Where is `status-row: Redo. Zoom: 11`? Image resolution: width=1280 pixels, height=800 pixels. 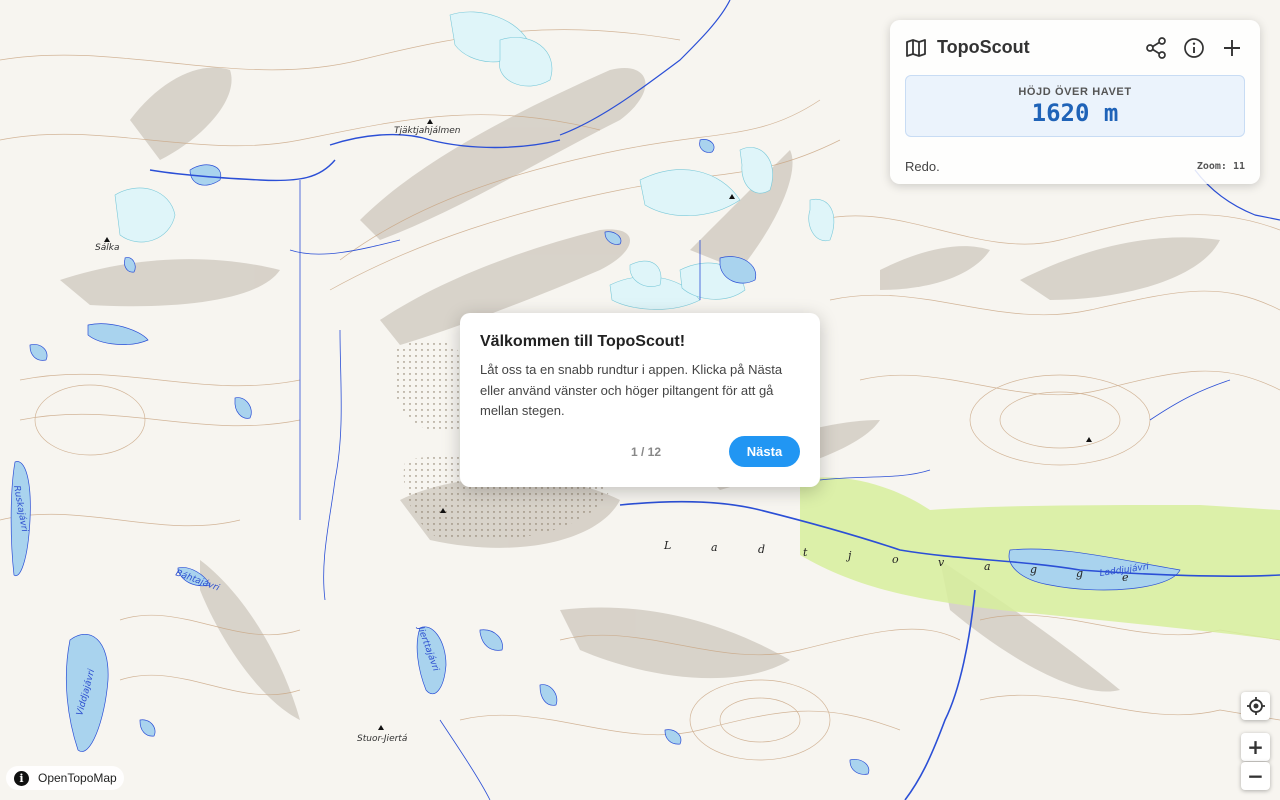 status-row: Redo. Zoom: 11 is located at coordinates (1075, 166).